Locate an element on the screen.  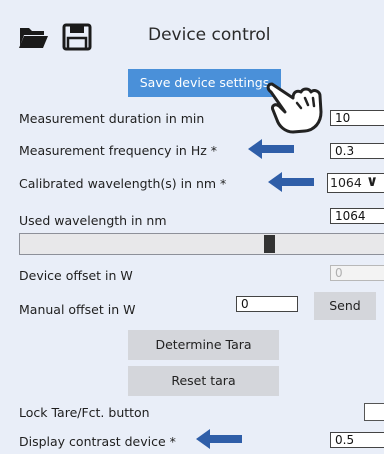
chevron-down-icon: ∨ is located at coordinates (372, 181).